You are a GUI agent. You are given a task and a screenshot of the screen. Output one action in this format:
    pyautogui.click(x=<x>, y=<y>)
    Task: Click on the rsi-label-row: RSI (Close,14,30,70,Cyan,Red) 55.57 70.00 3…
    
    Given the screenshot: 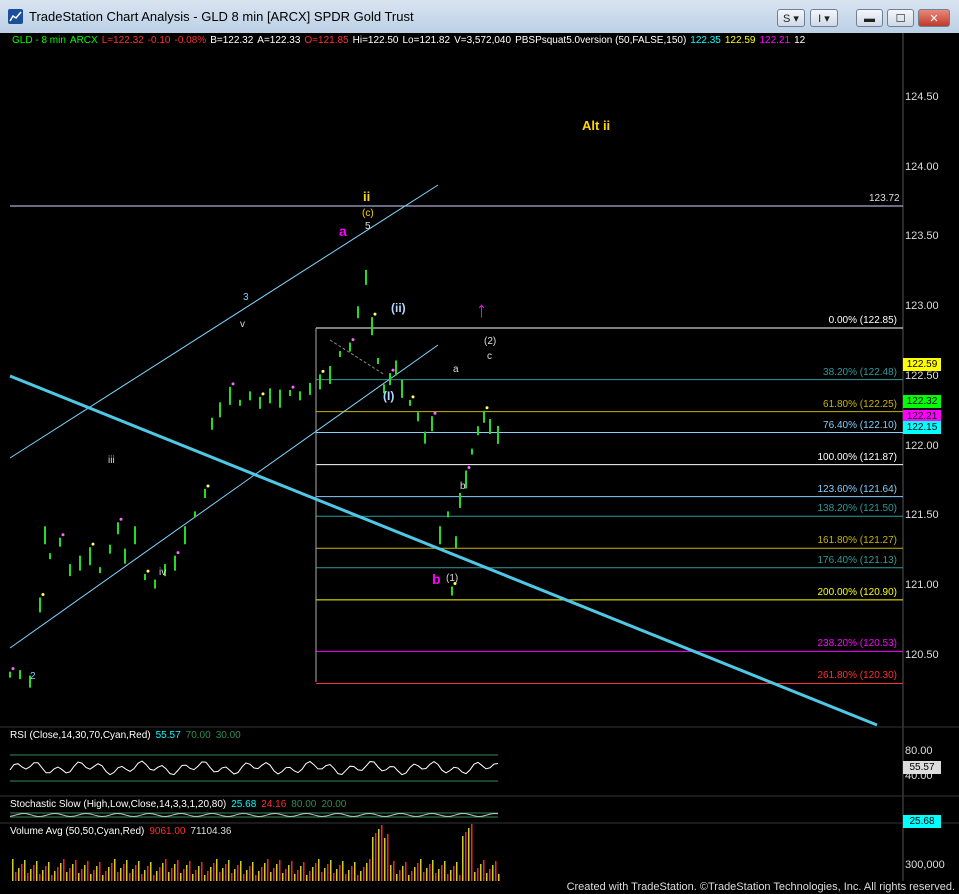 What is the action you would take?
    pyautogui.click(x=128, y=735)
    